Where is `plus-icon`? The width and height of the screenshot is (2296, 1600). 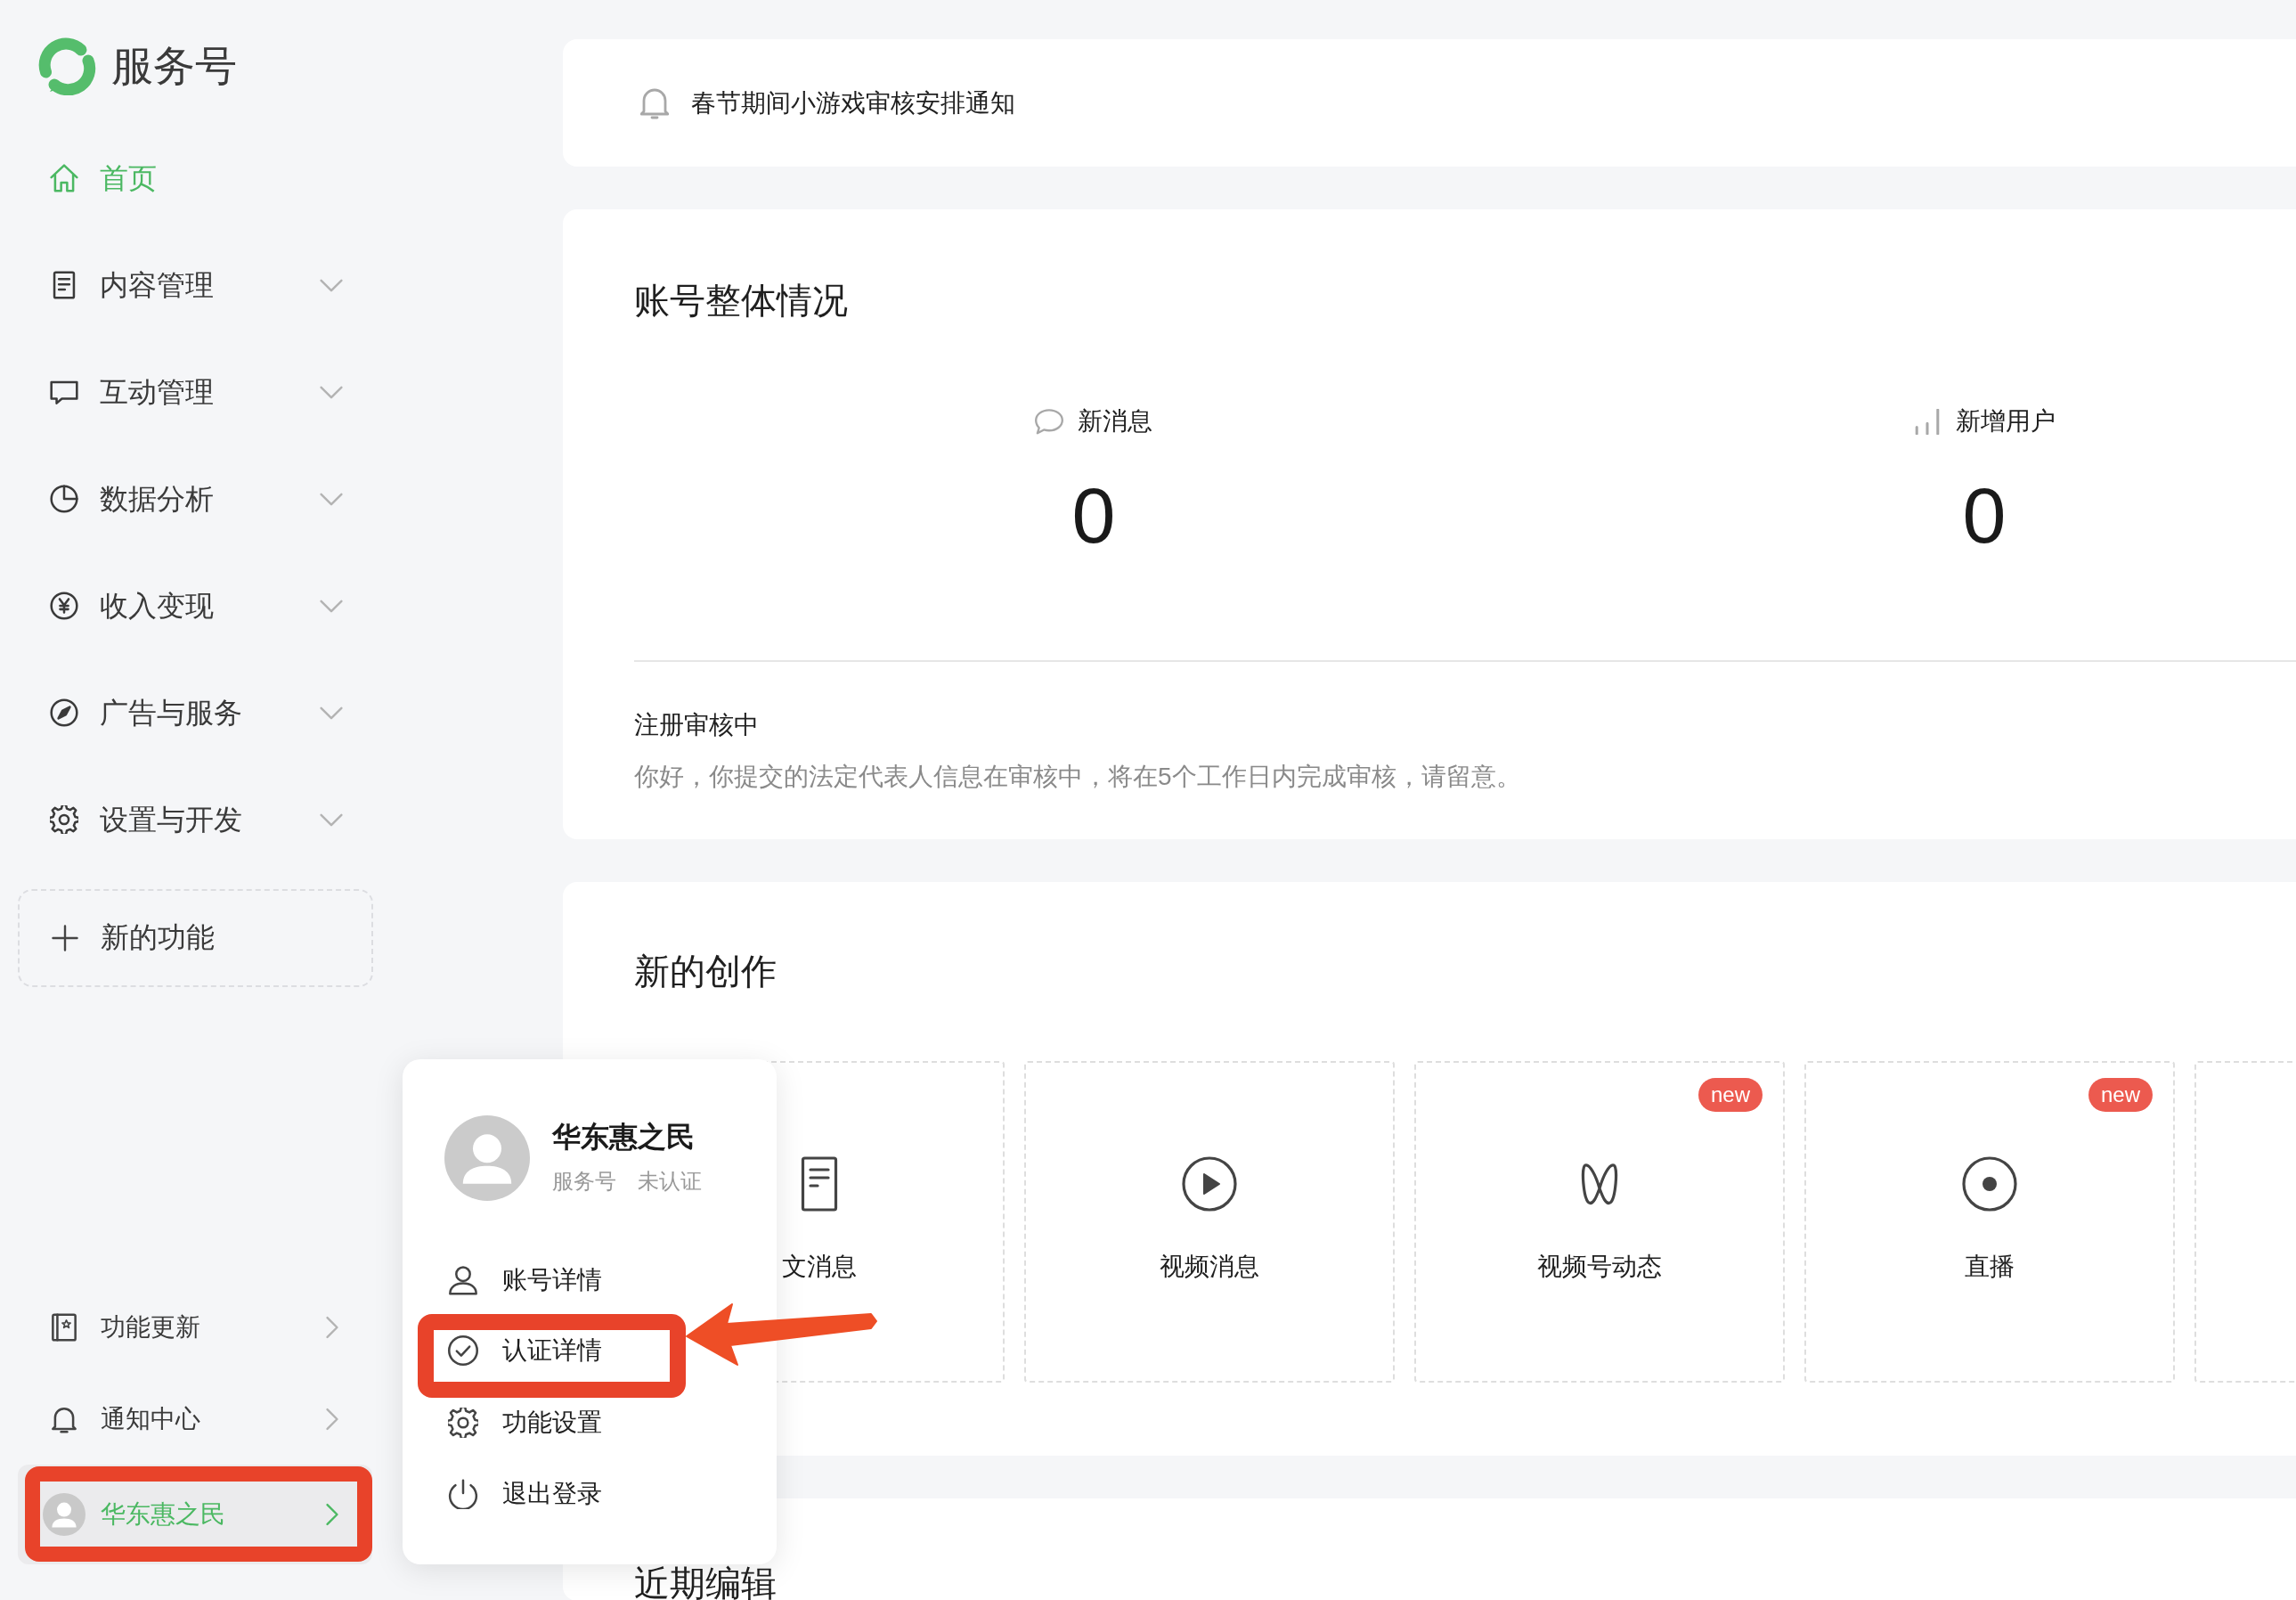
plus-icon is located at coordinates (65, 938).